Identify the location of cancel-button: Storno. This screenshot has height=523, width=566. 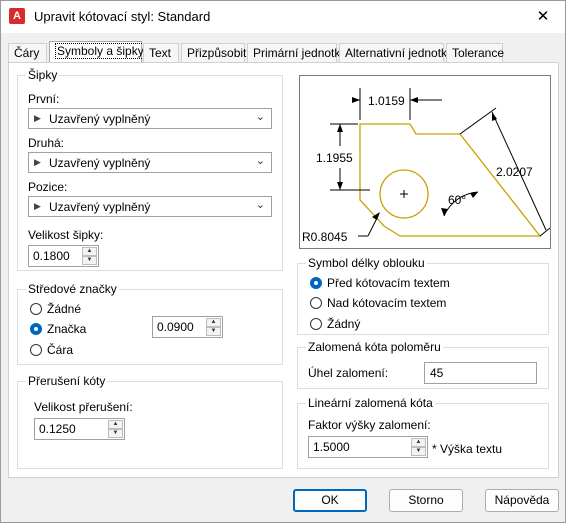
(426, 500).